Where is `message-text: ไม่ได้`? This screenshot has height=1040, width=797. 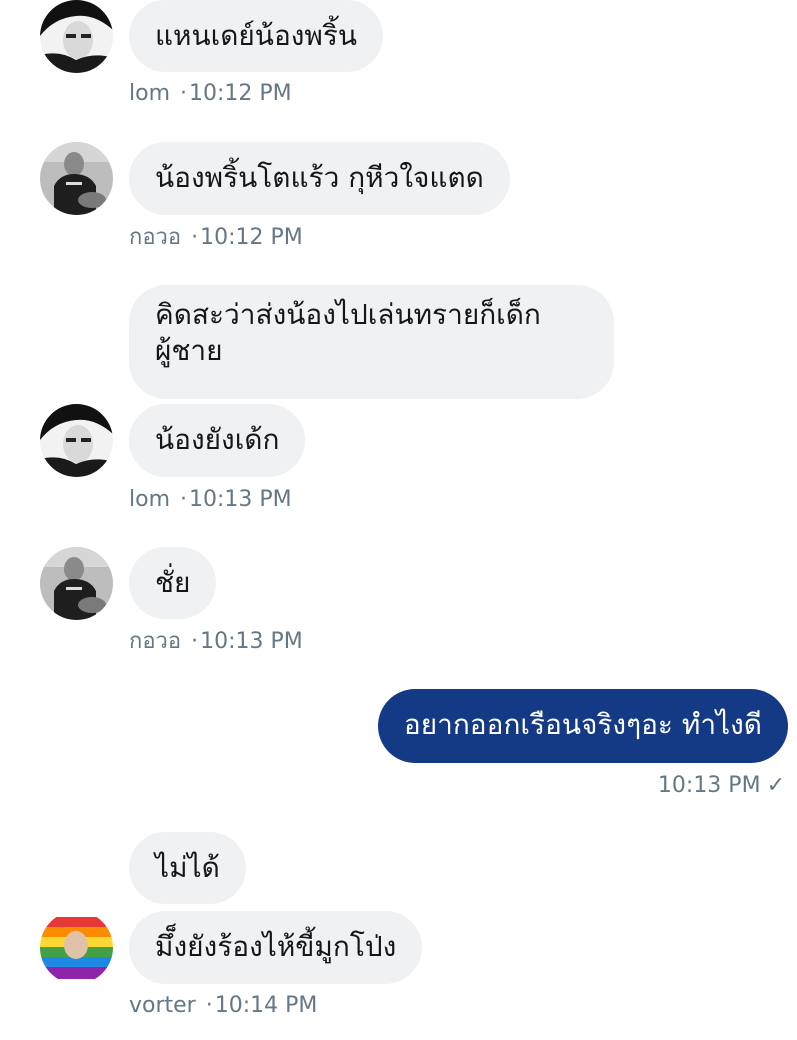 message-text: ไม่ได้ is located at coordinates (187, 867).